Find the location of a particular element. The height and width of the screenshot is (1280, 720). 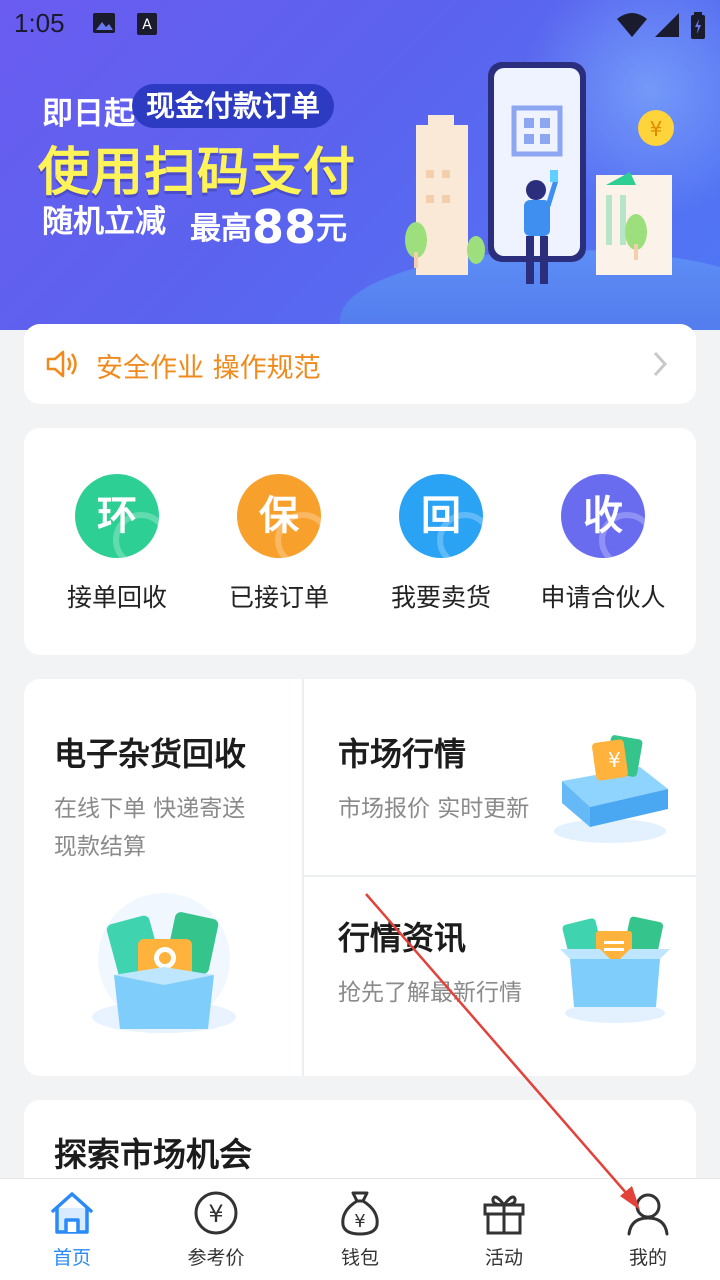

nav-profile: 我的 is located at coordinates (648, 1229).